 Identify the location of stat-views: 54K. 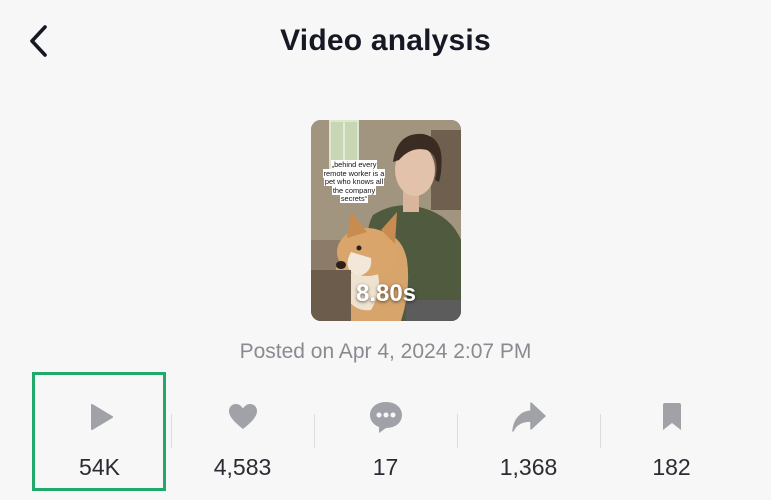
(99, 435).